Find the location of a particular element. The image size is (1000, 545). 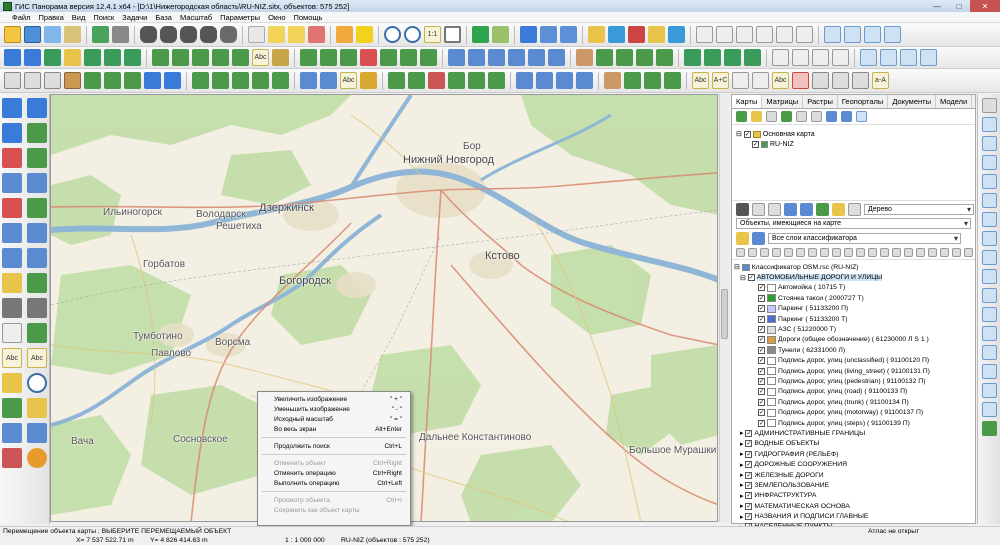

sub-object-icon is located at coordinates (692, 57).